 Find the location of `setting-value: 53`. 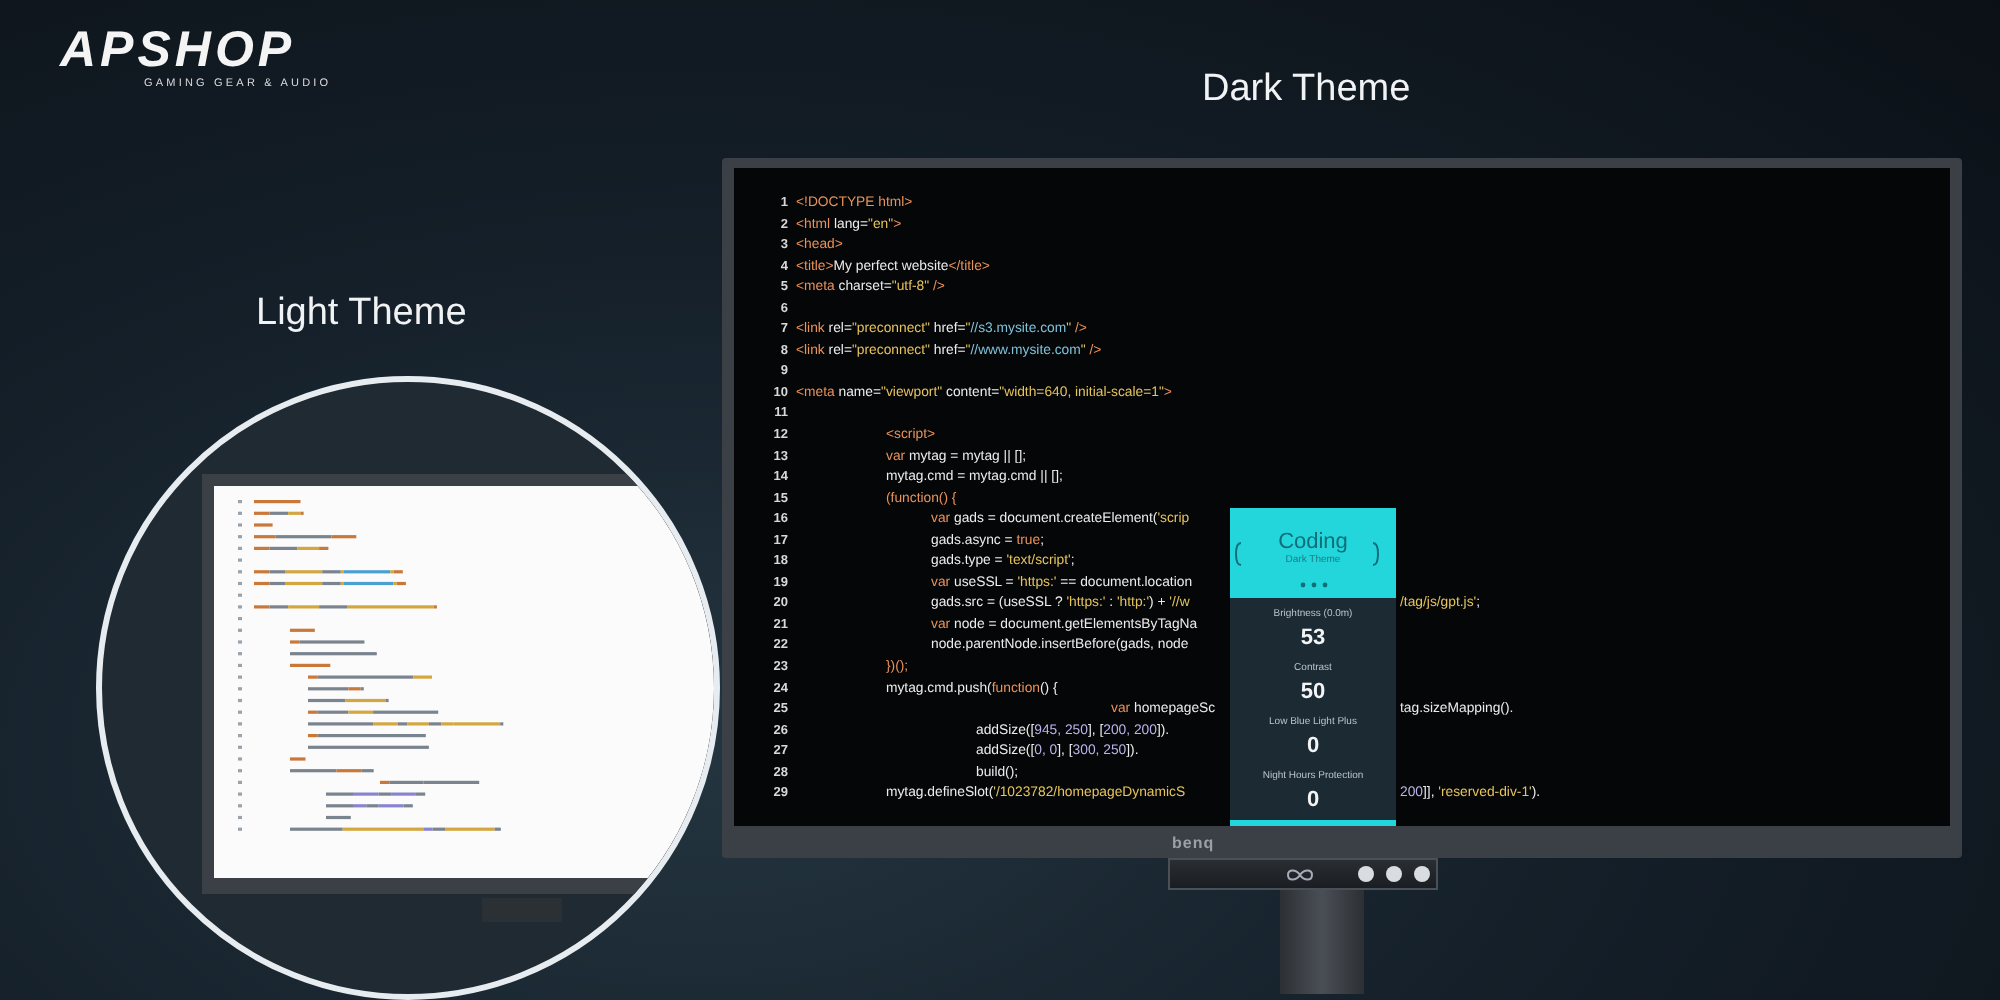

setting-value: 53 is located at coordinates (1313, 638).